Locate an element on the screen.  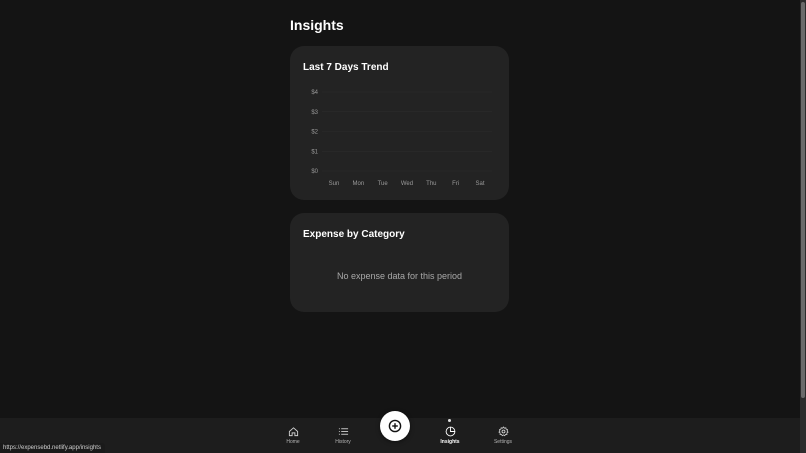
nav-history-label: History is located at coordinates (343, 442).